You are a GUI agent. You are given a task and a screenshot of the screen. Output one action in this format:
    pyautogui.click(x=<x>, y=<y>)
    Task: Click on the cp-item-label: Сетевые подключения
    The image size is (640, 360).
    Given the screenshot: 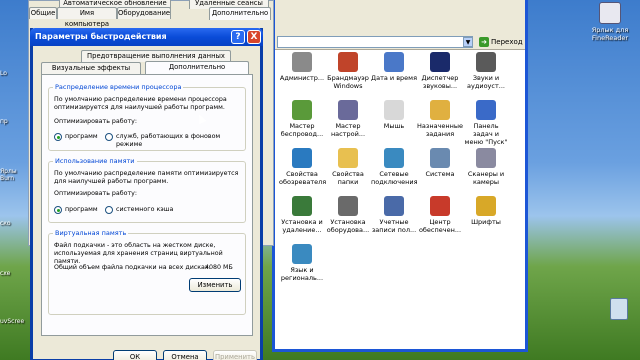 What is the action you would take?
    pyautogui.click(x=394, y=178)
    